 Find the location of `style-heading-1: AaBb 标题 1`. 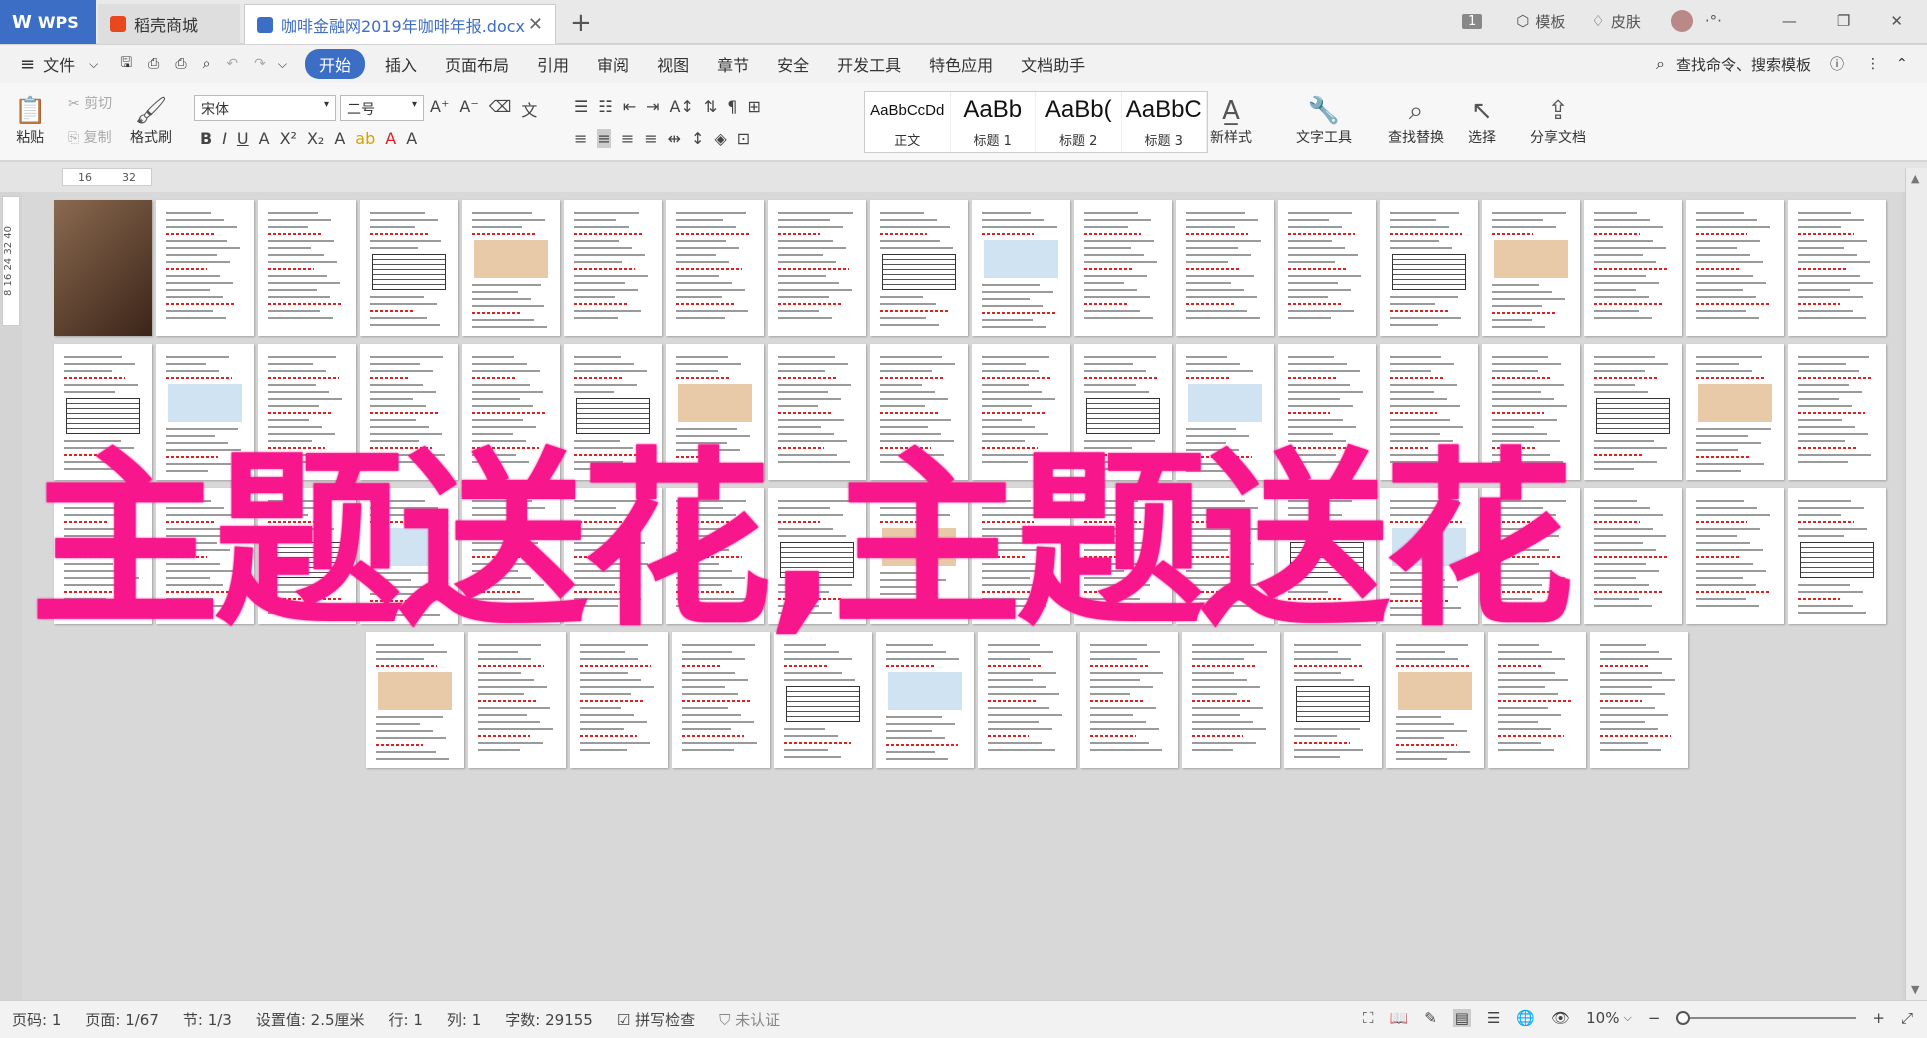

style-heading-1: AaBb 标题 1 is located at coordinates (993, 122).